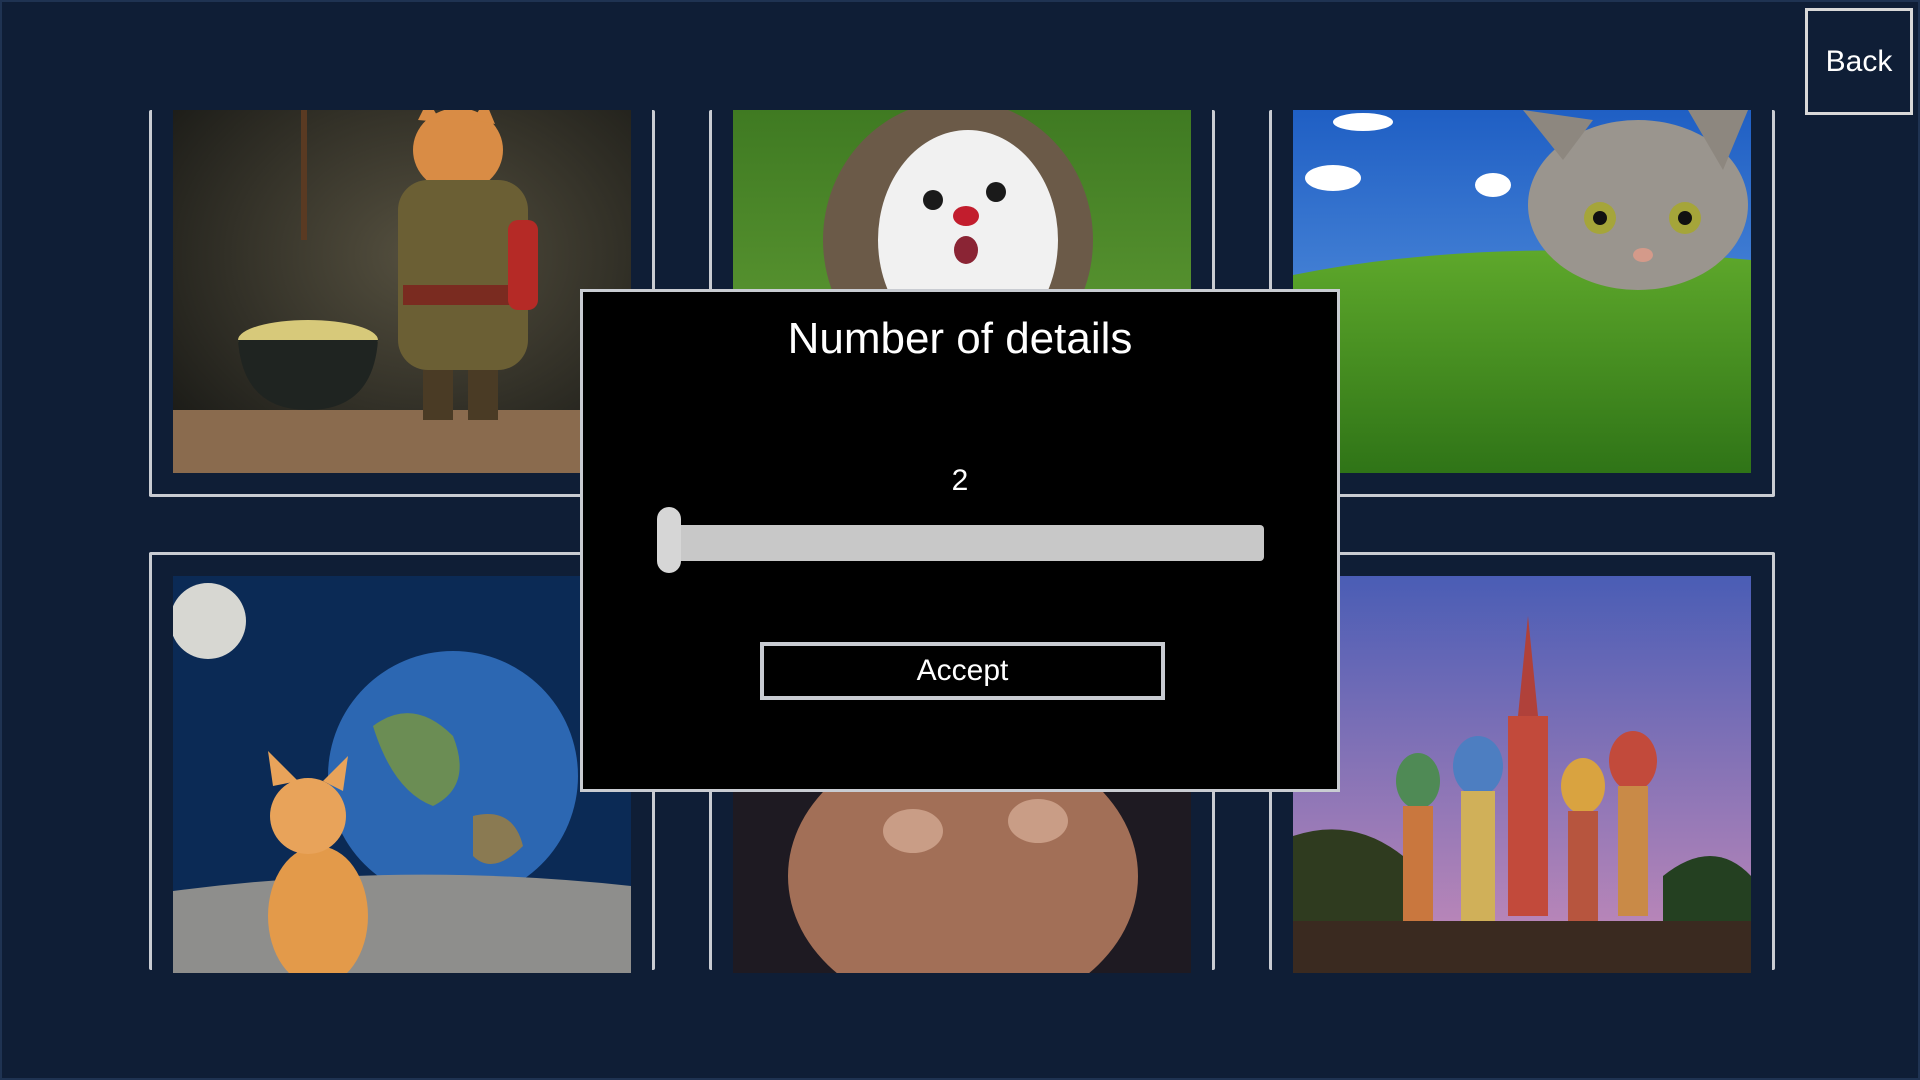 The height and width of the screenshot is (1080, 1920). I want to click on accept-button: Accept, so click(962, 671).